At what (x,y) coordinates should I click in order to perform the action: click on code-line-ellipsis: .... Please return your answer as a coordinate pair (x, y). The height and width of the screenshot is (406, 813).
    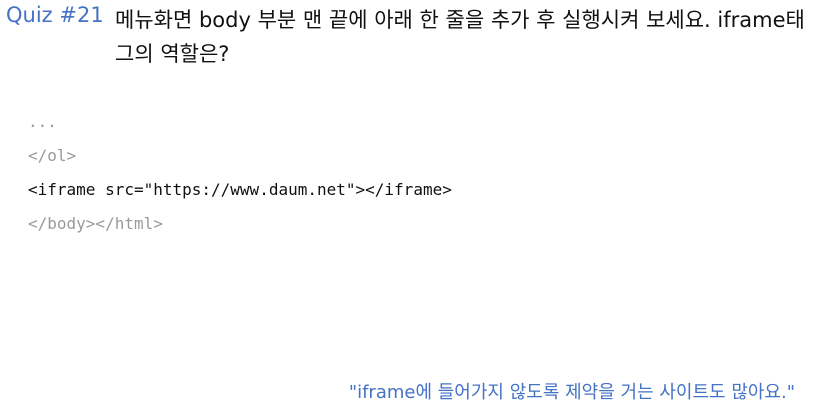
    Looking at the image, I should click on (42, 121).